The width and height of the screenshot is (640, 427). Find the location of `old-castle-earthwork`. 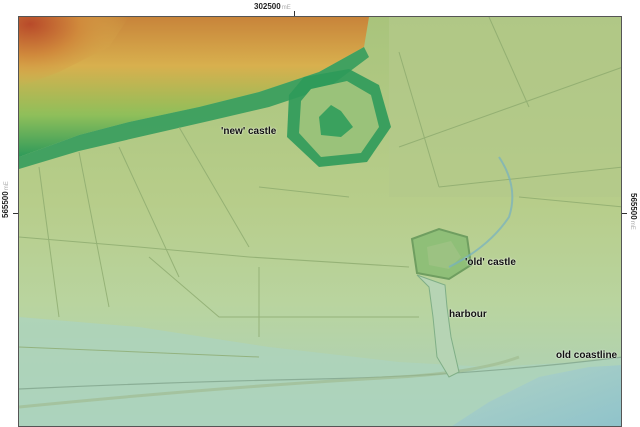

old-castle-earthwork is located at coordinates (441, 254).